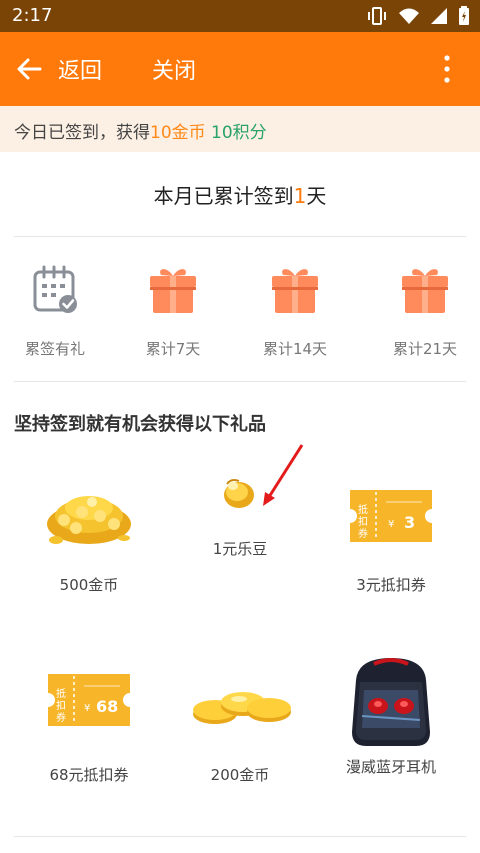 The height and width of the screenshot is (853, 480). I want to click on coupon-value: 68, so click(107, 706).